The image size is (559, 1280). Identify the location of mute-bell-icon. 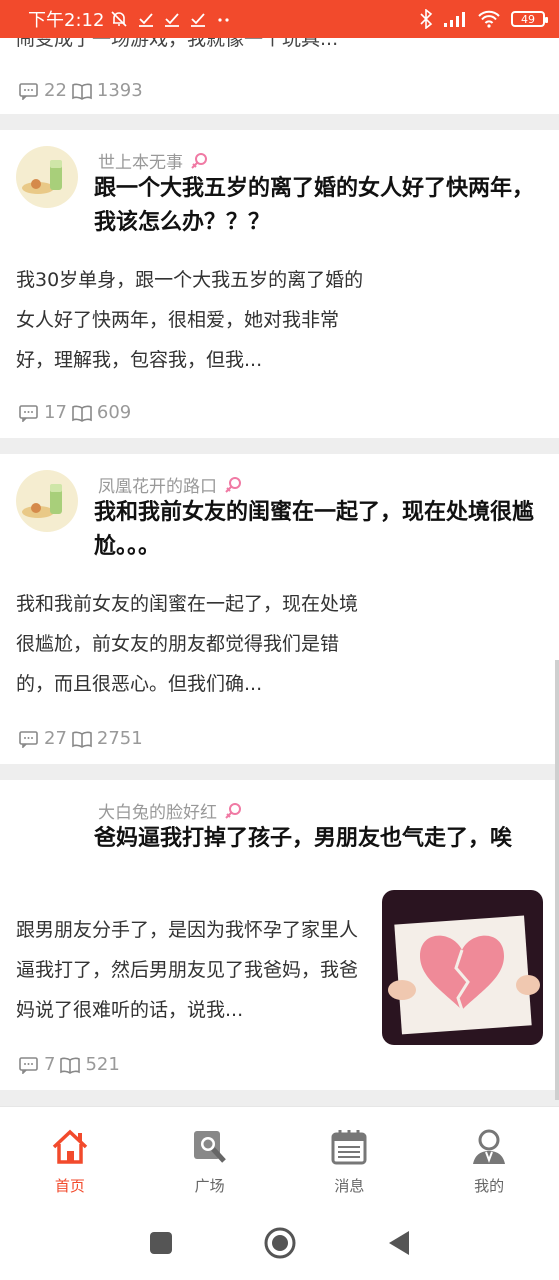
(119, 19).